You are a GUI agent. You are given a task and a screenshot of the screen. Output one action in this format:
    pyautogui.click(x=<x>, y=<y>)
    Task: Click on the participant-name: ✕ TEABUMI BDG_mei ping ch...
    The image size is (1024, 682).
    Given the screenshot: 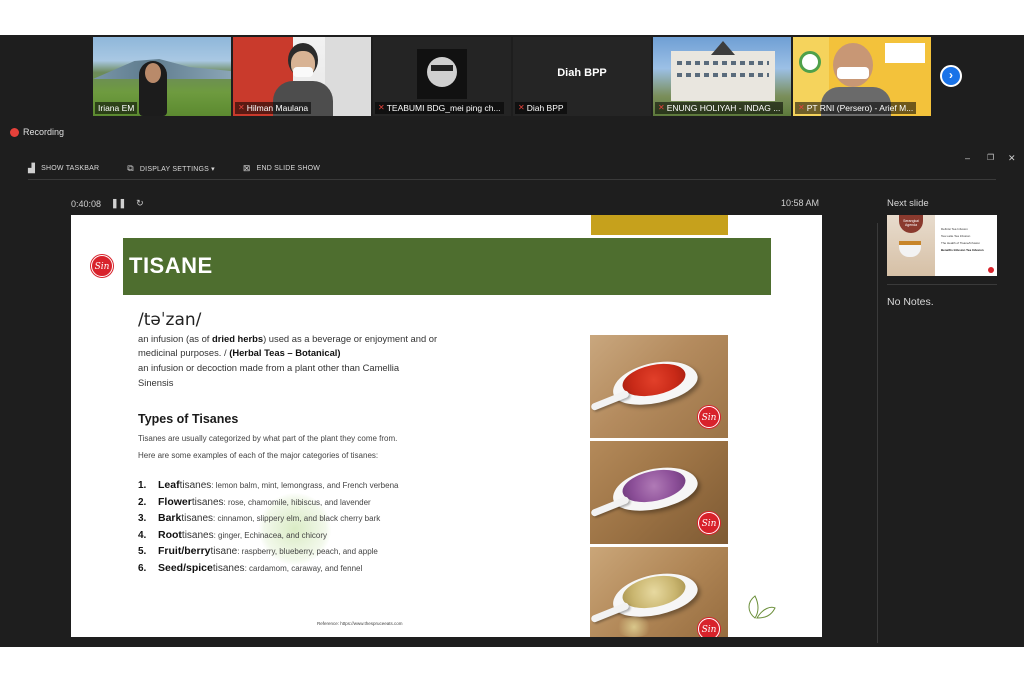 What is the action you would take?
    pyautogui.click(x=439, y=108)
    